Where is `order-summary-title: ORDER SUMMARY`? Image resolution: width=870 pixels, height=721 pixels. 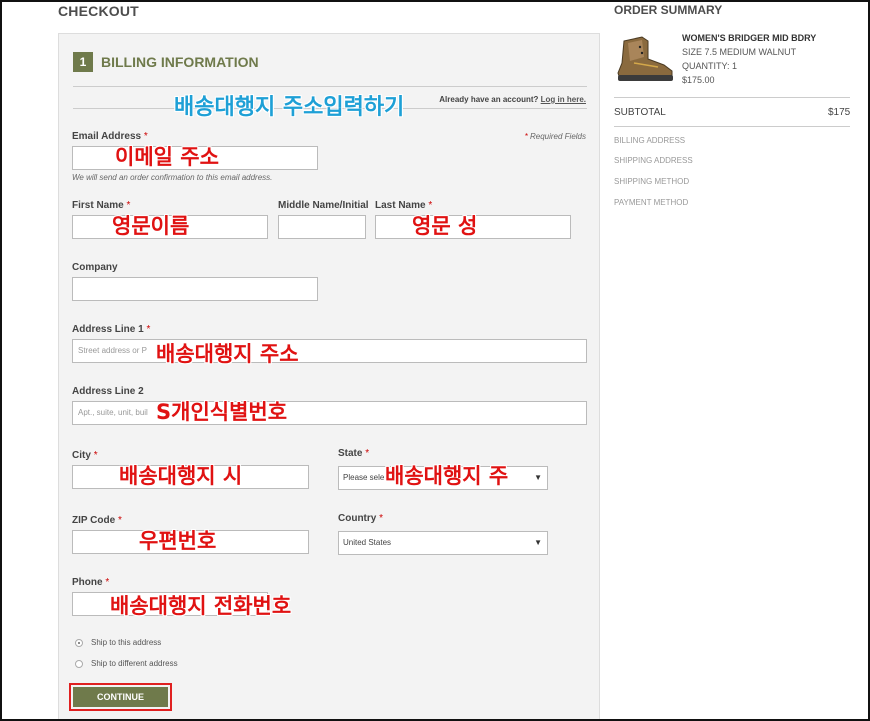 order-summary-title: ORDER SUMMARY is located at coordinates (668, 10).